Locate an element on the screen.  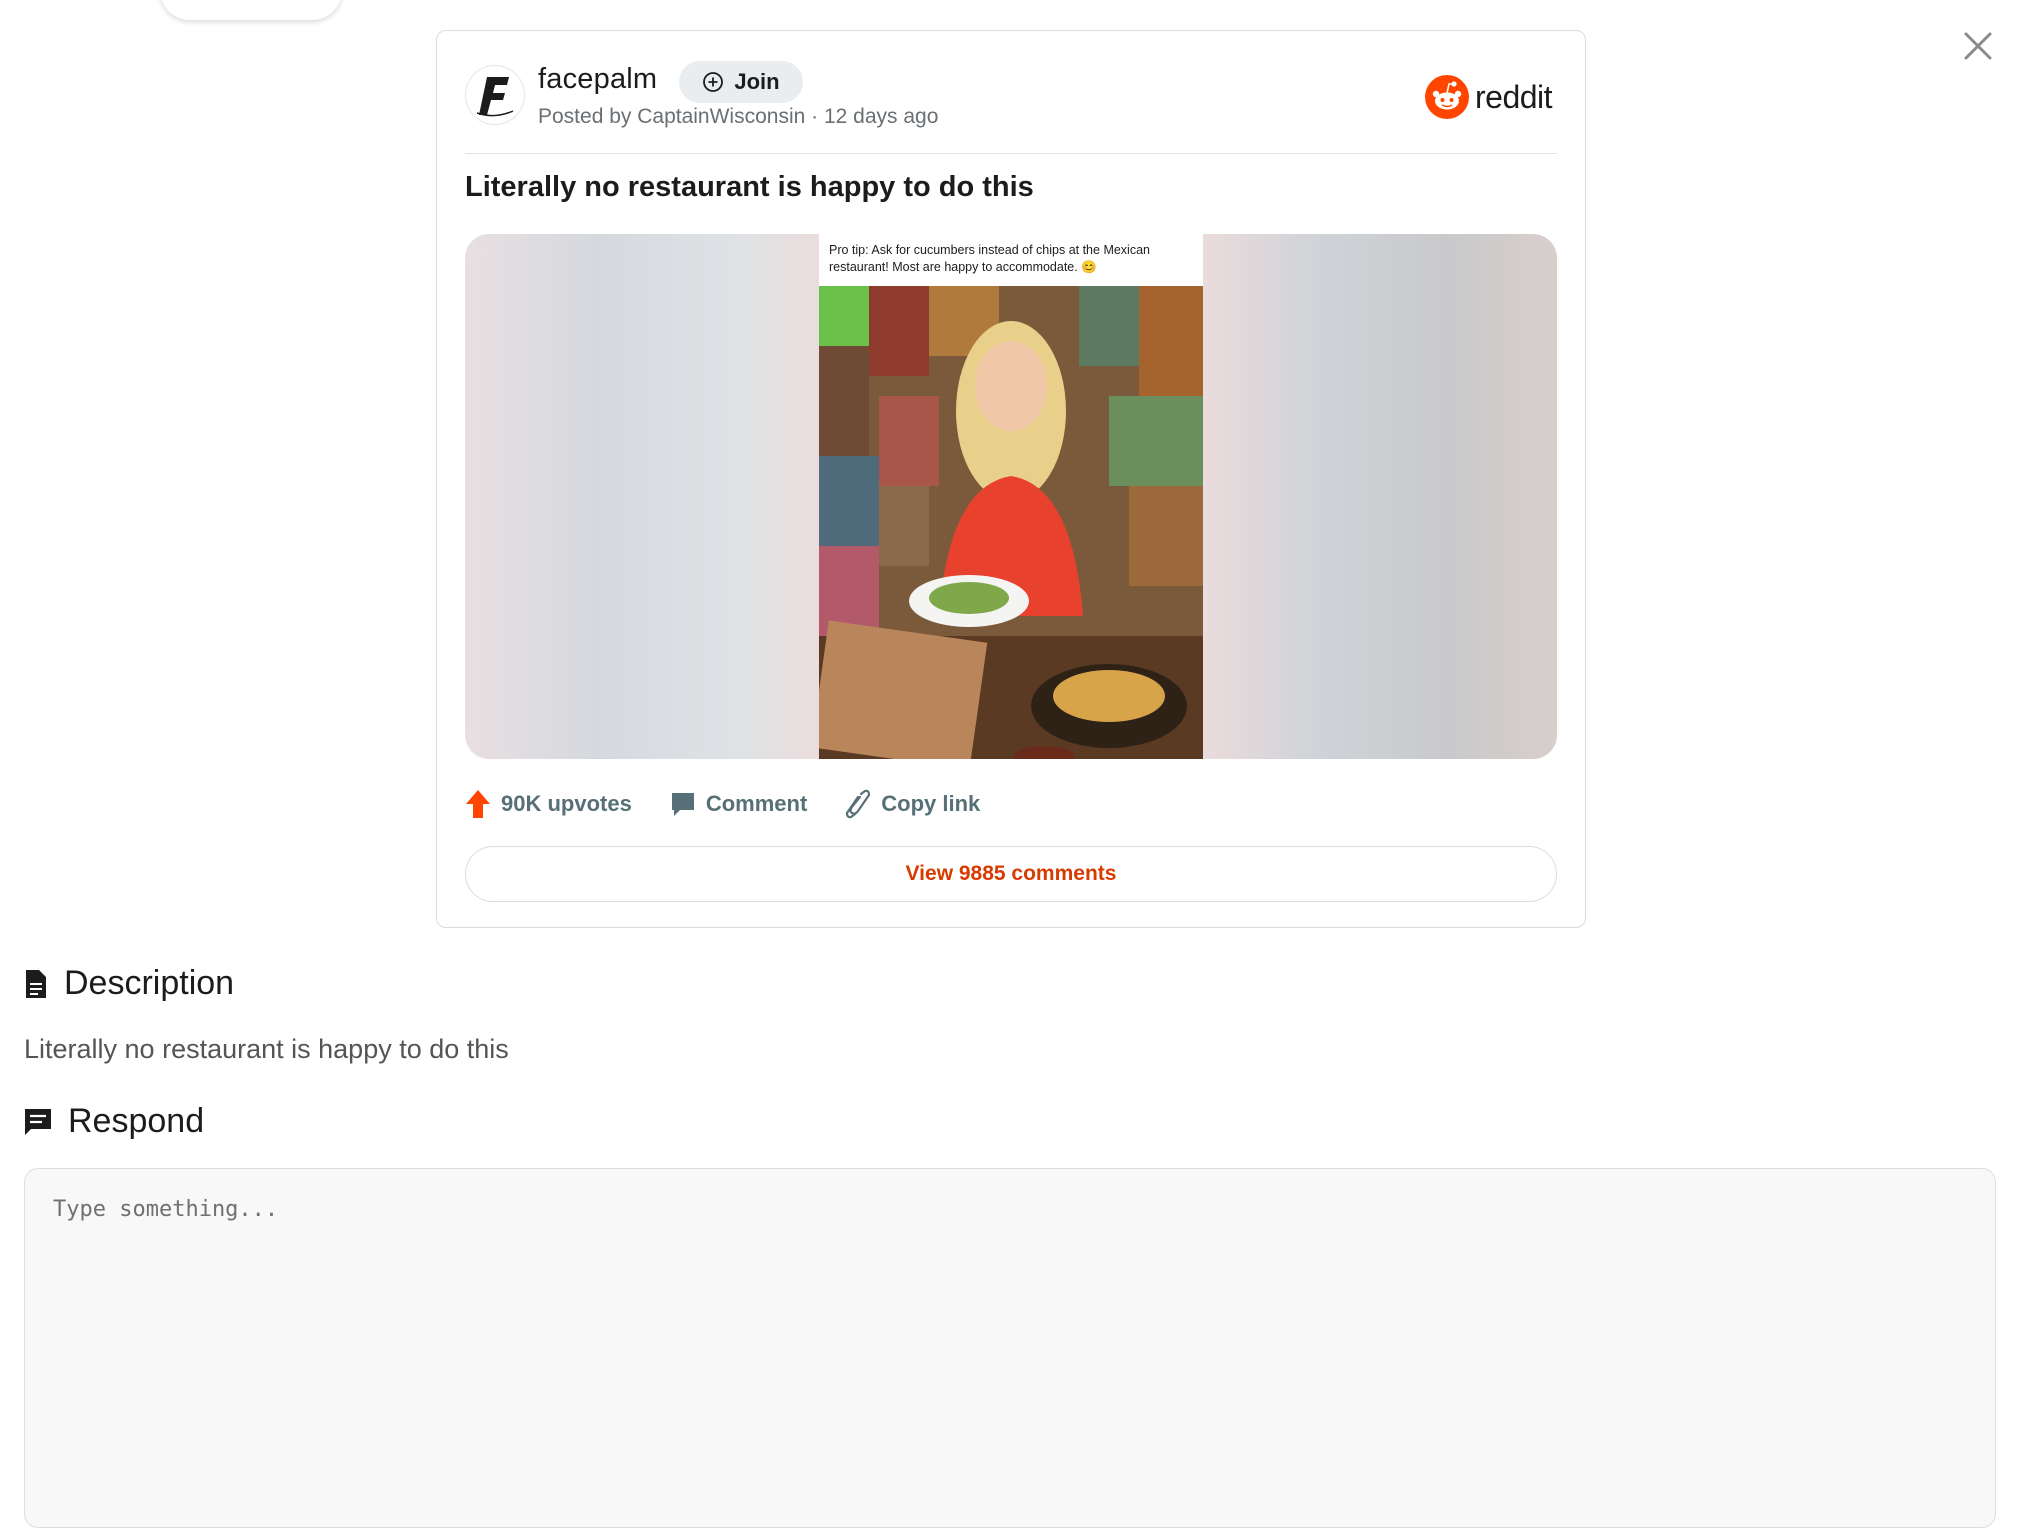
close-icon is located at coordinates (1978, 46).